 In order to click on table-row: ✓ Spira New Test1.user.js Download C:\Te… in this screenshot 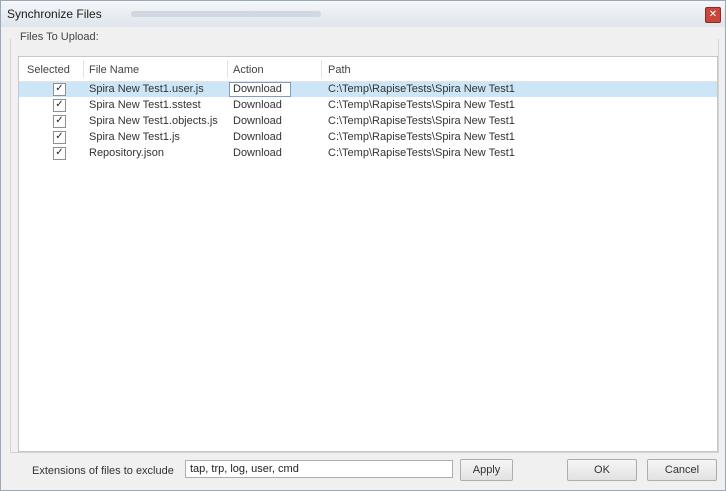, I will do `click(368, 89)`.